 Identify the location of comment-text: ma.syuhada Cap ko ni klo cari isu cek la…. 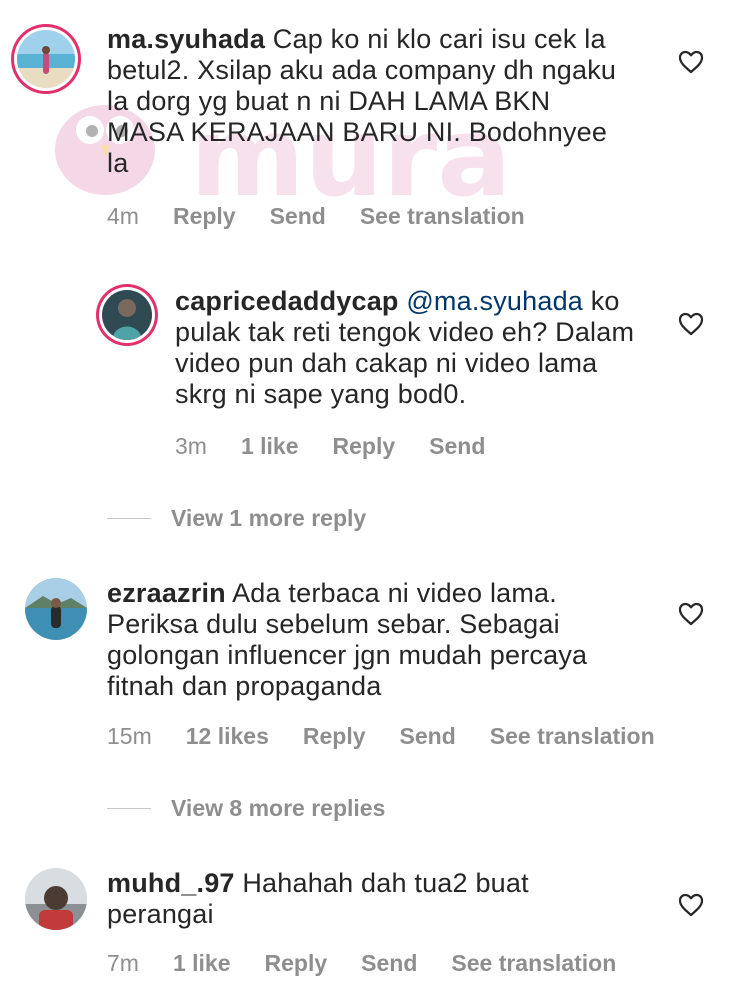
(367, 101).